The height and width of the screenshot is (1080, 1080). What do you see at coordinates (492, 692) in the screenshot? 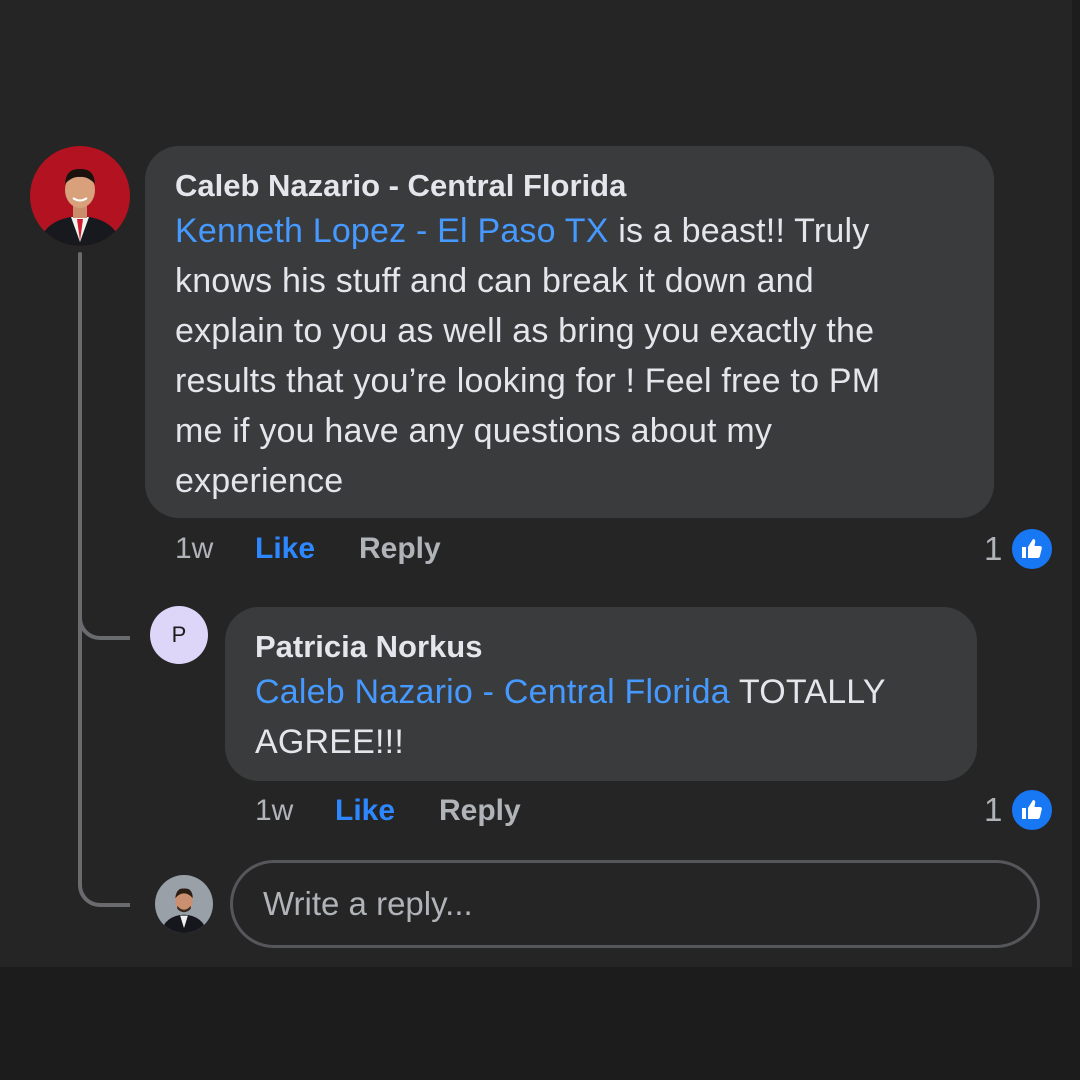
I see `mention-link: Caleb Nazario - Central Florida` at bounding box center [492, 692].